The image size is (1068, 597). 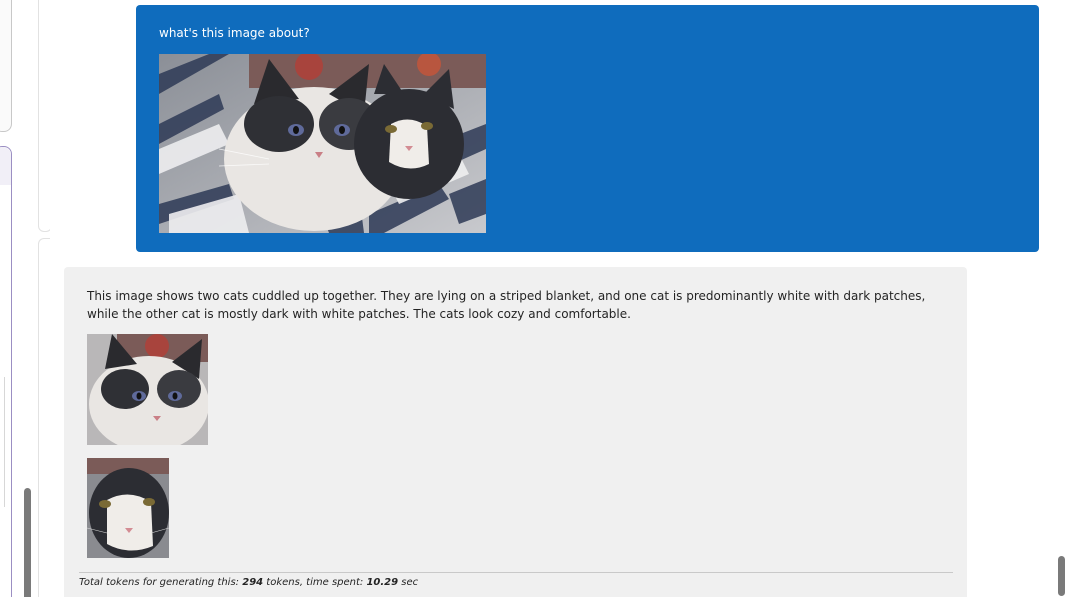 What do you see at coordinates (516, 572) in the screenshot?
I see `message-divider` at bounding box center [516, 572].